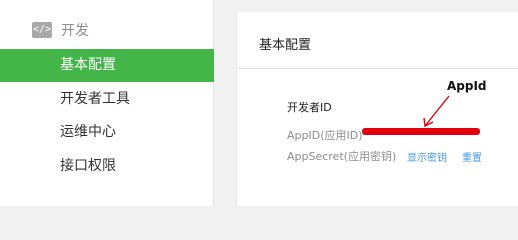  What do you see at coordinates (60, 30) in the screenshot?
I see `sidebar-section-dev: </> 开发` at bounding box center [60, 30].